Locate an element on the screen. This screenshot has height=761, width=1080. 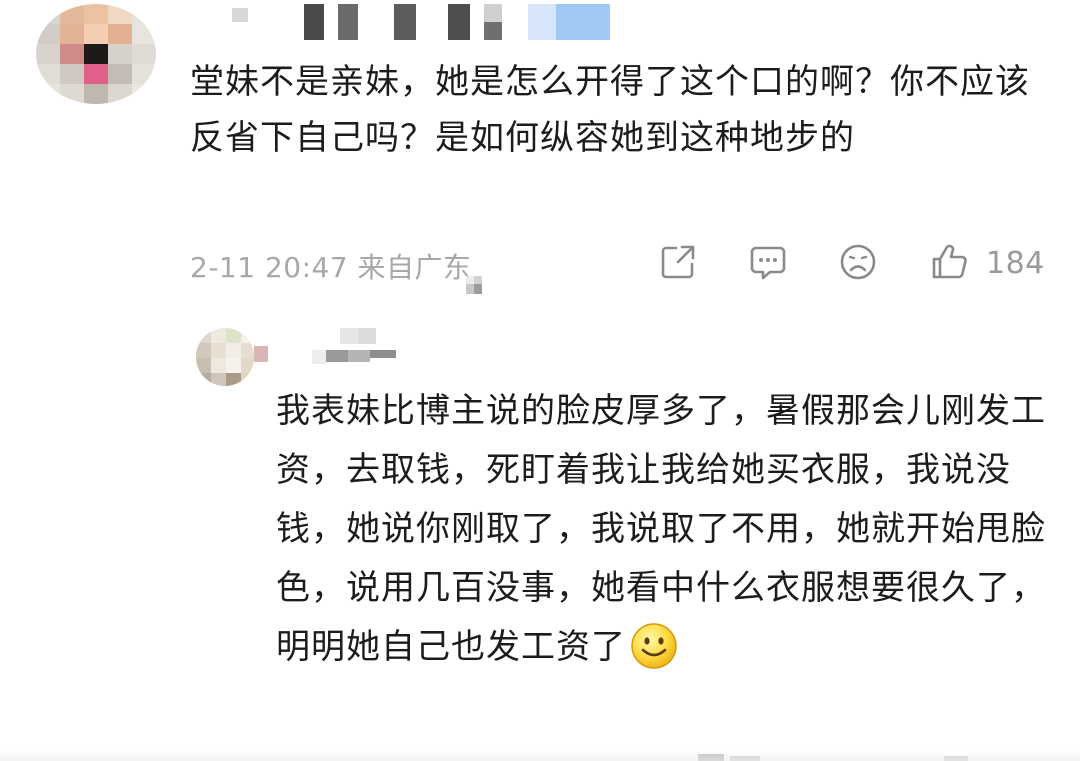
comment-timestamp: 2-11 20:47 来自广东 is located at coordinates (331, 266).